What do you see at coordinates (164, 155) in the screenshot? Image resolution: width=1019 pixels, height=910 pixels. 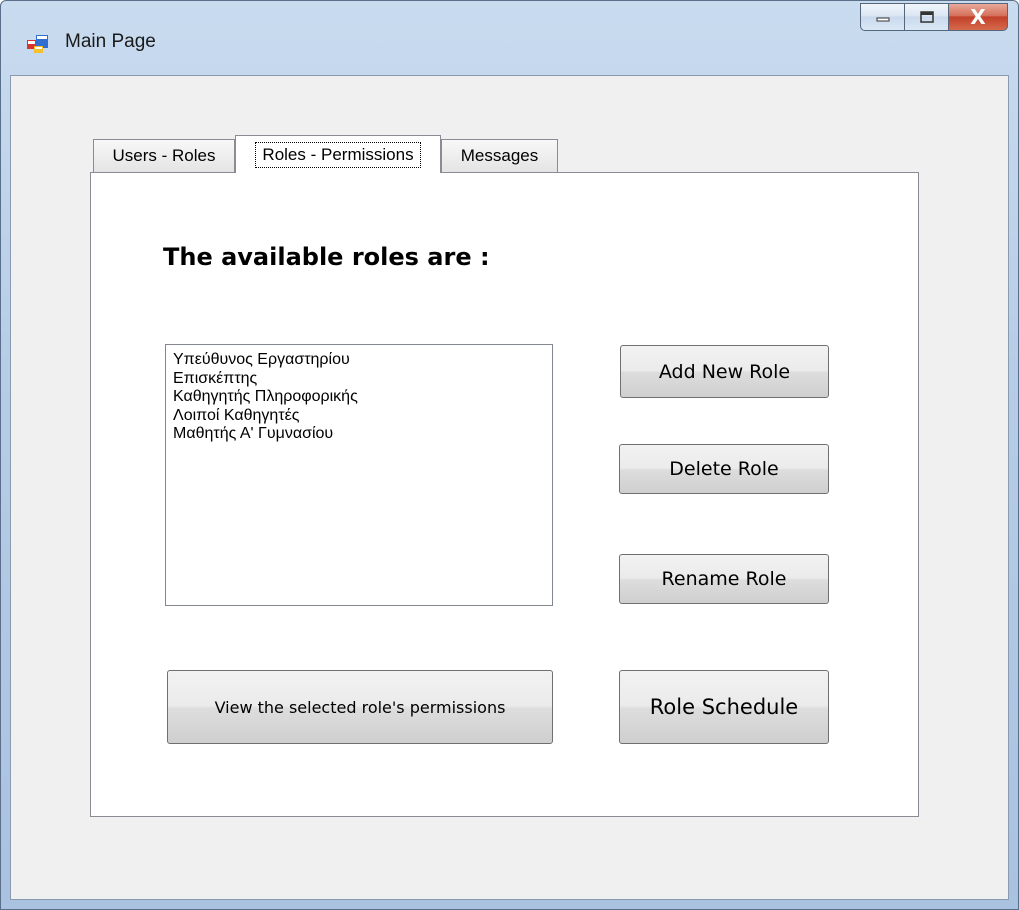 I see `tab-users-roles: Users - Roles` at bounding box center [164, 155].